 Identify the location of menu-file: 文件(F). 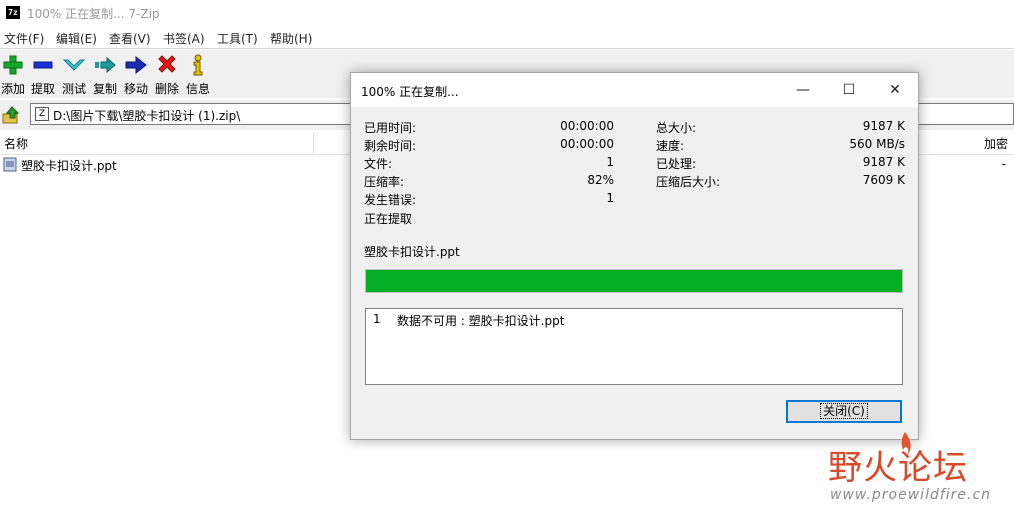
(24, 38).